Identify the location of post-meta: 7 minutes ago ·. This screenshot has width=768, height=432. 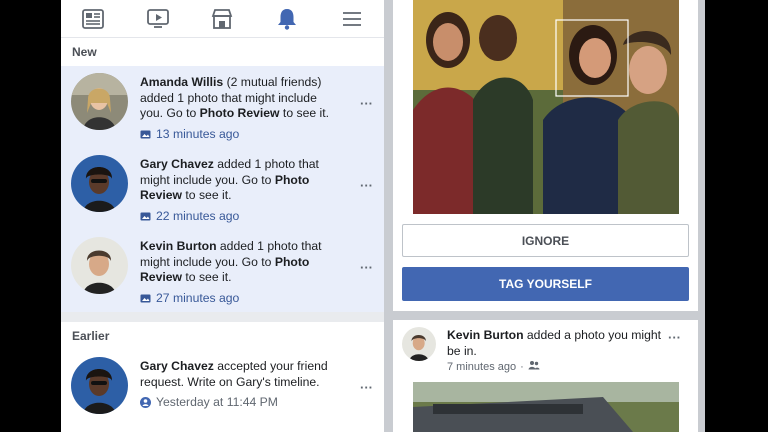
(493, 366).